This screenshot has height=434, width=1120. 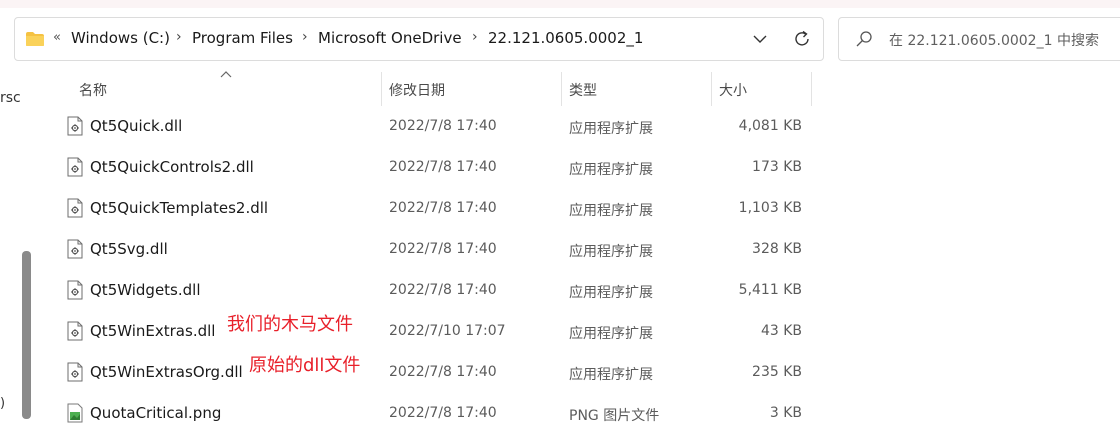 What do you see at coordinates (733, 90) in the screenshot?
I see `column-header-size: 大小` at bounding box center [733, 90].